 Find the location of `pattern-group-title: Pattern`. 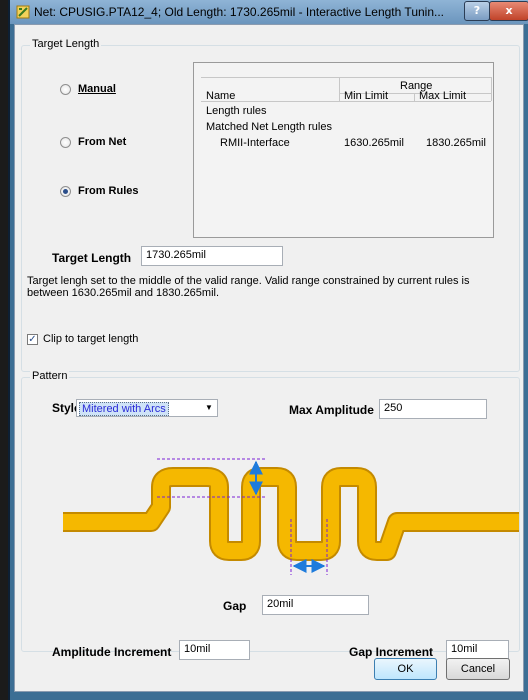

pattern-group-title: Pattern is located at coordinates (50, 376).